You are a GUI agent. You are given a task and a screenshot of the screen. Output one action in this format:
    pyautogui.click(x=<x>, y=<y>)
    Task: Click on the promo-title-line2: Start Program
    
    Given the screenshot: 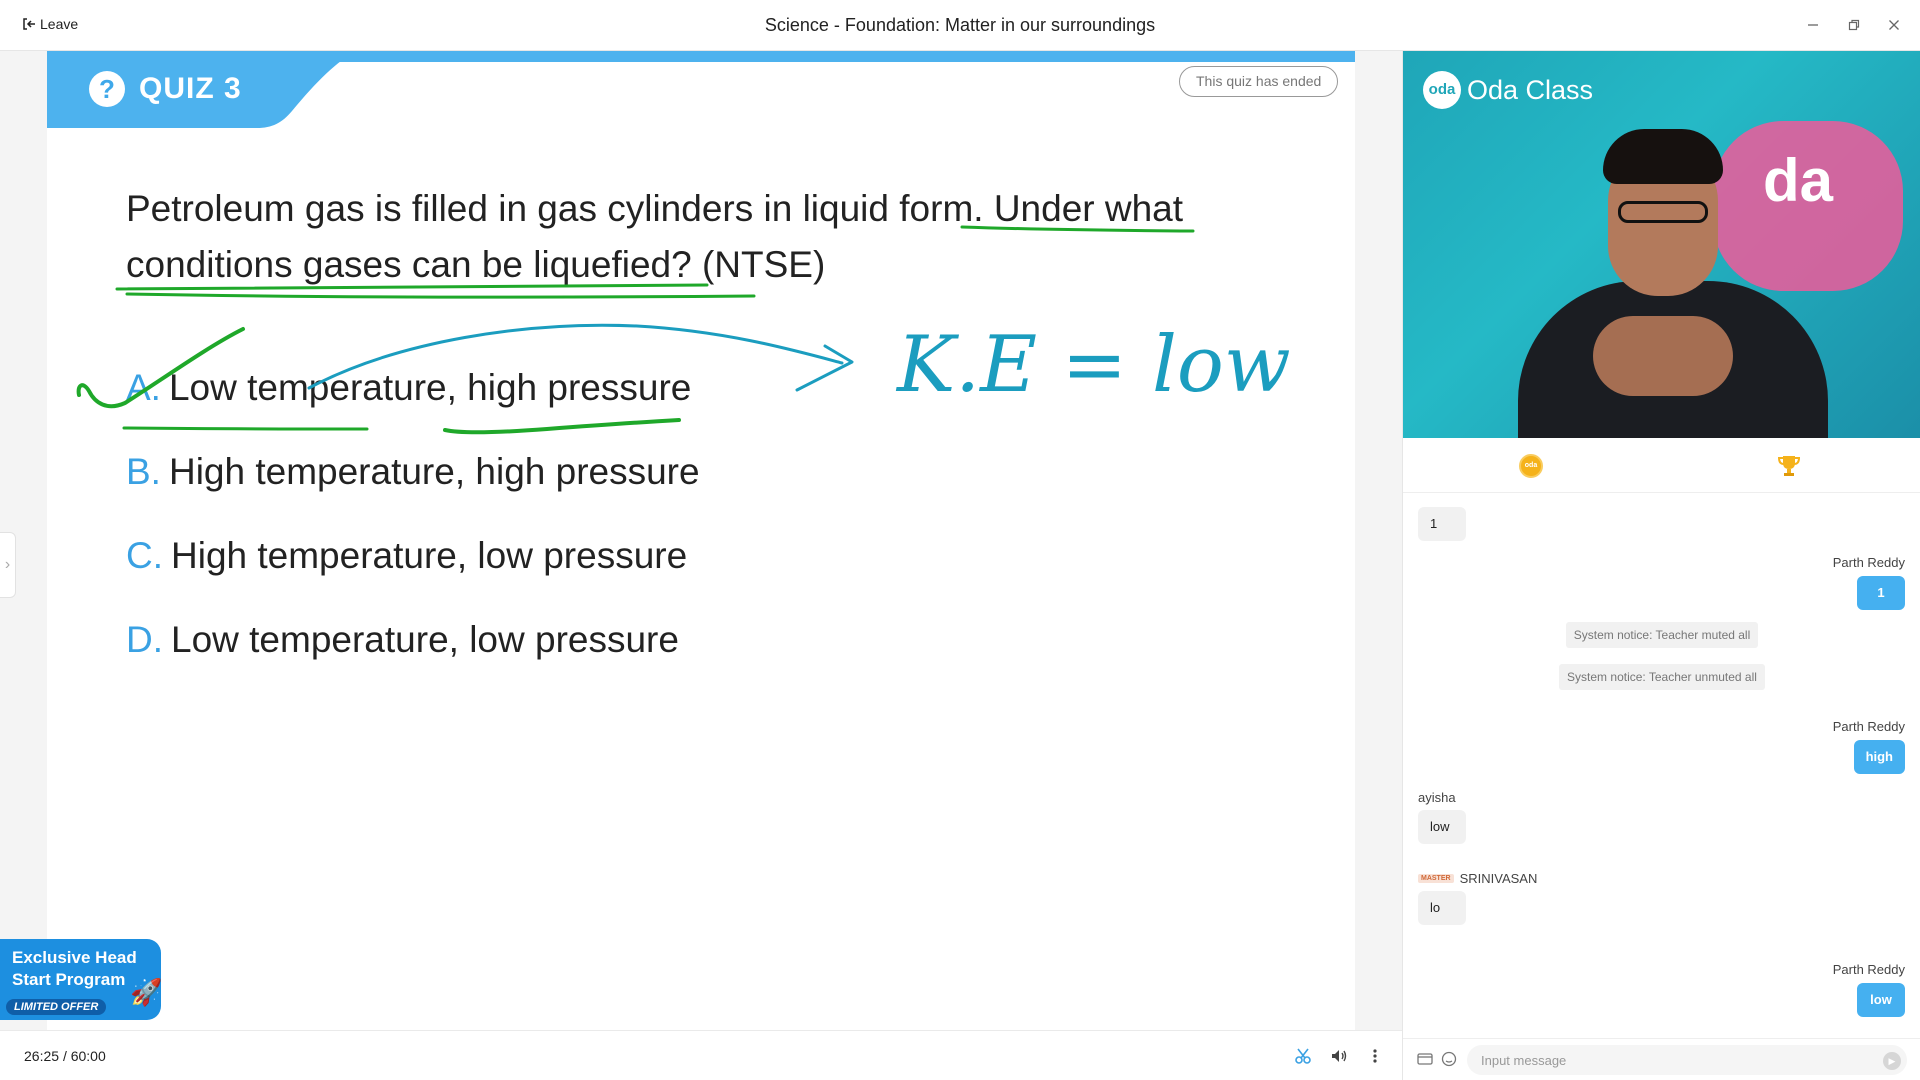 What is the action you would take?
    pyautogui.click(x=69, y=979)
    